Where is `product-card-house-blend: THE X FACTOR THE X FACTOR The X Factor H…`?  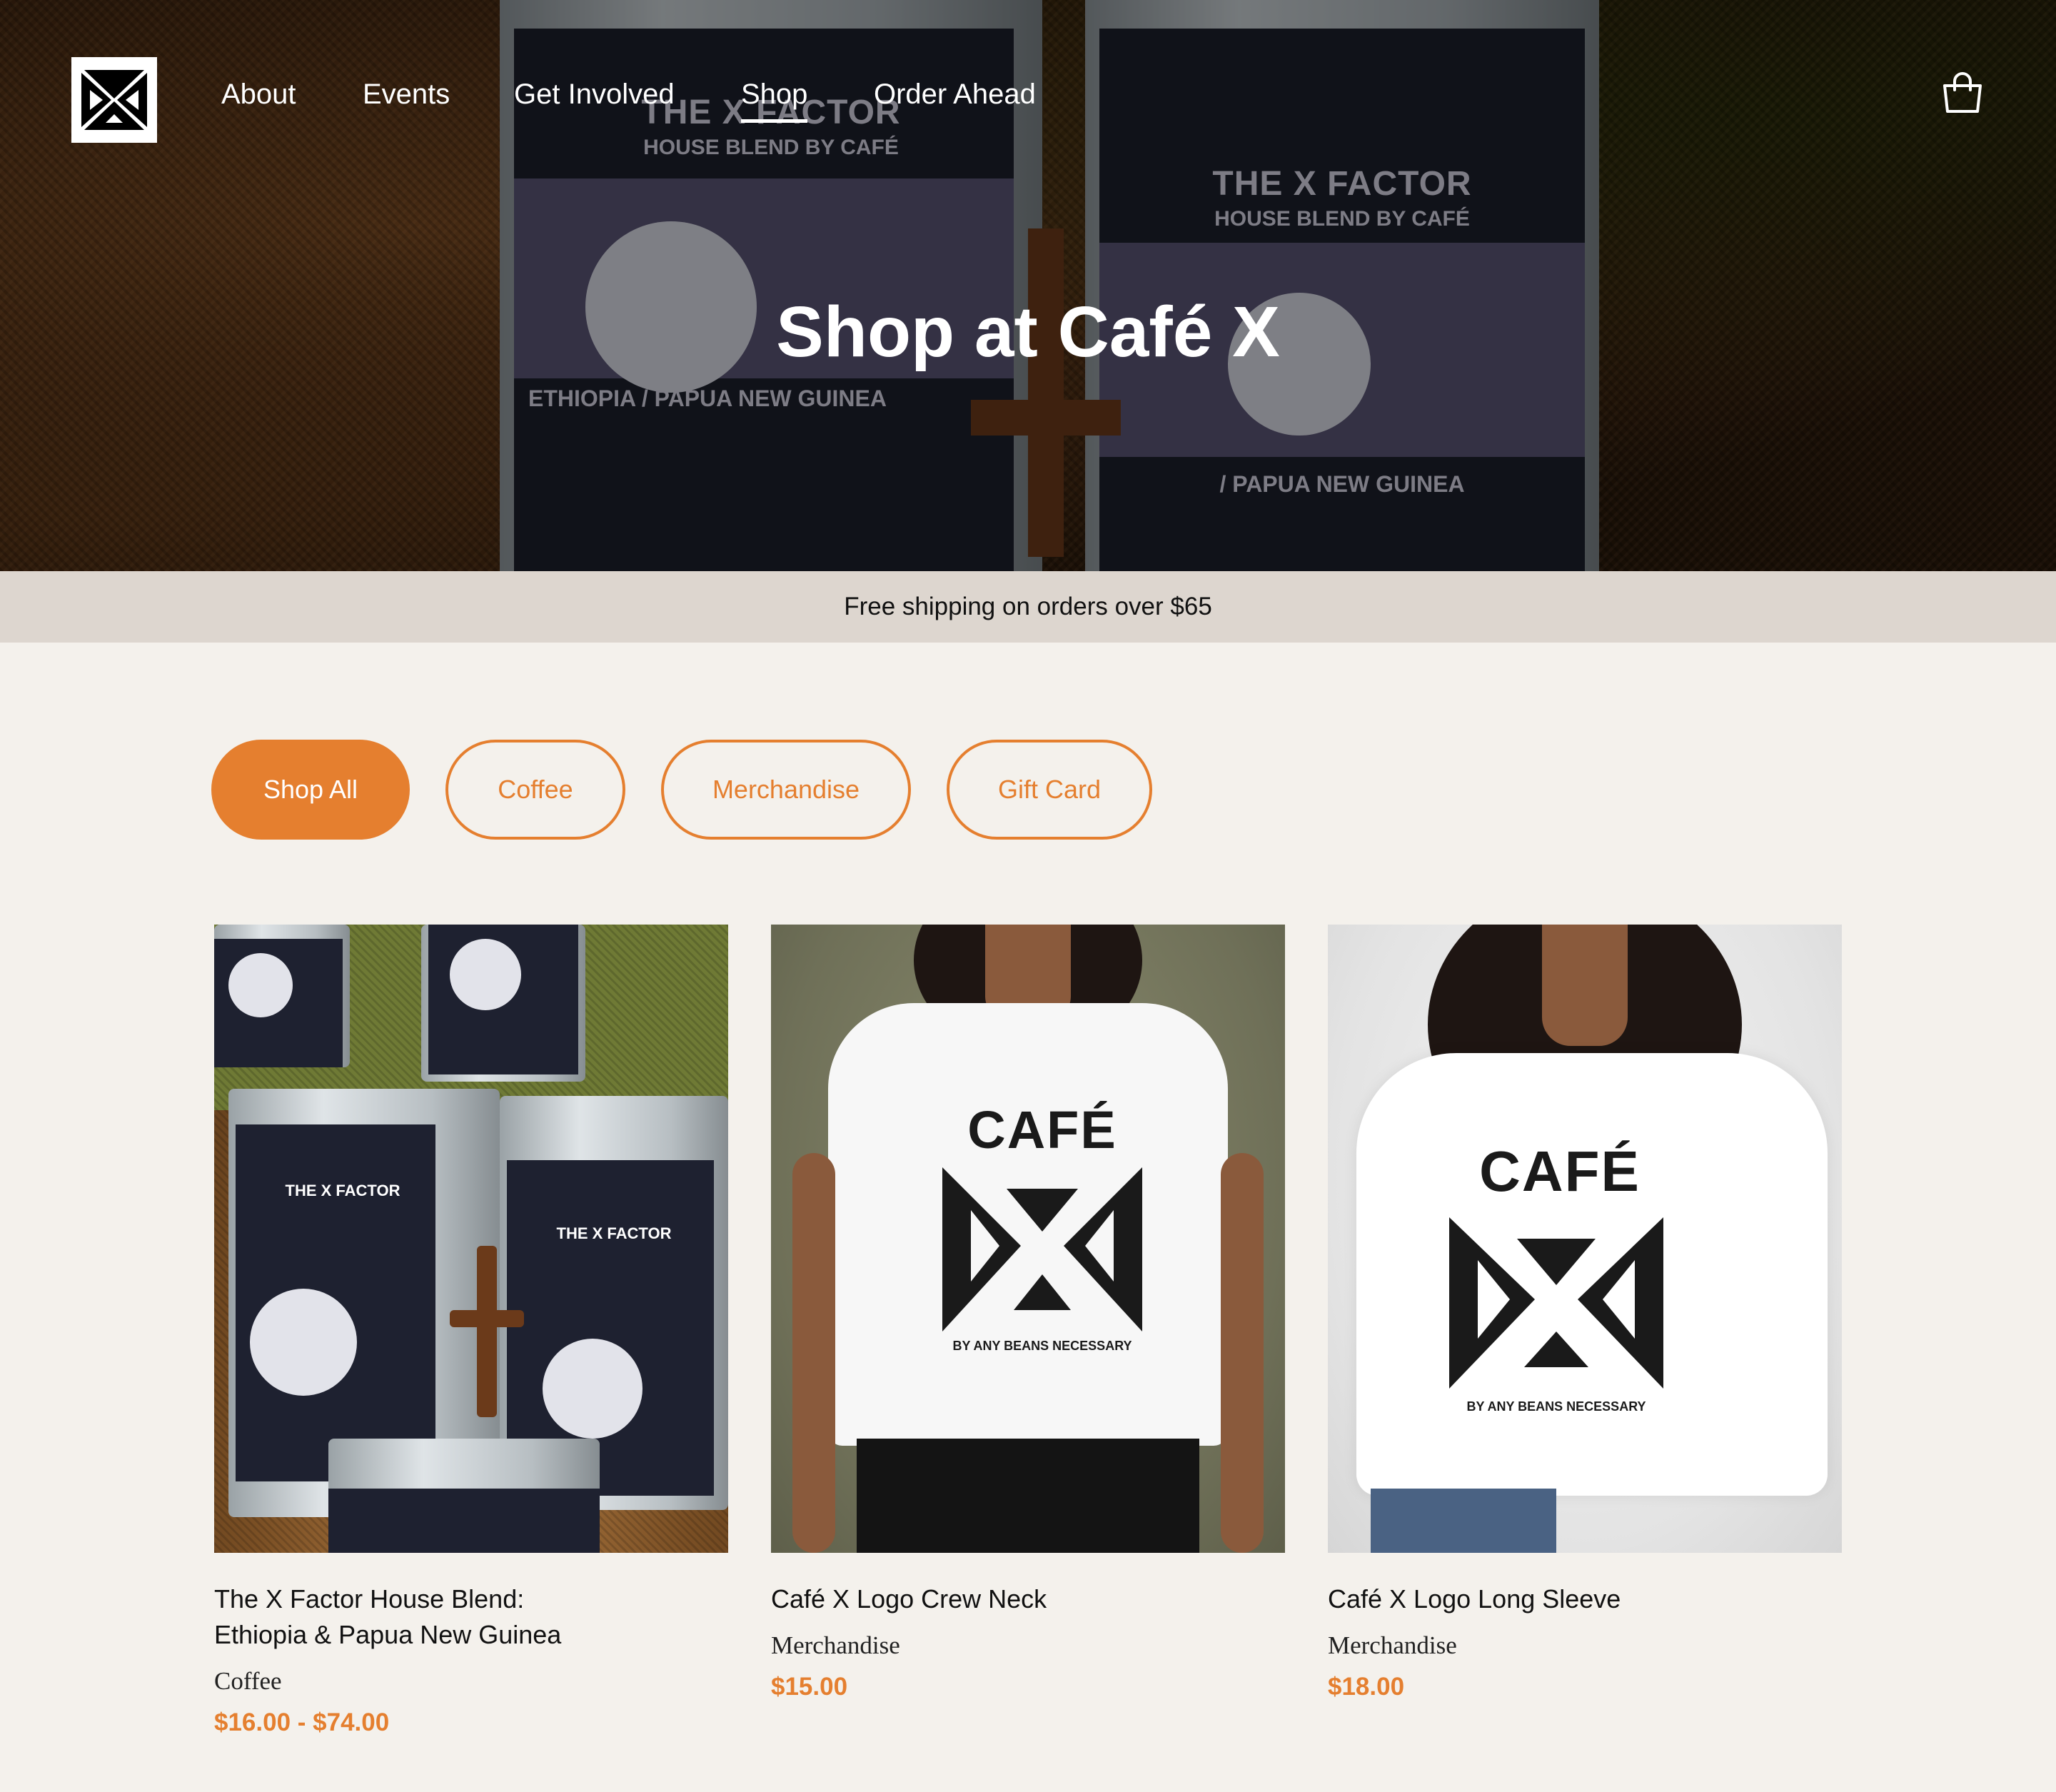 product-card-house-blend: THE X FACTOR THE X FACTOR The X Factor H… is located at coordinates (471, 1331).